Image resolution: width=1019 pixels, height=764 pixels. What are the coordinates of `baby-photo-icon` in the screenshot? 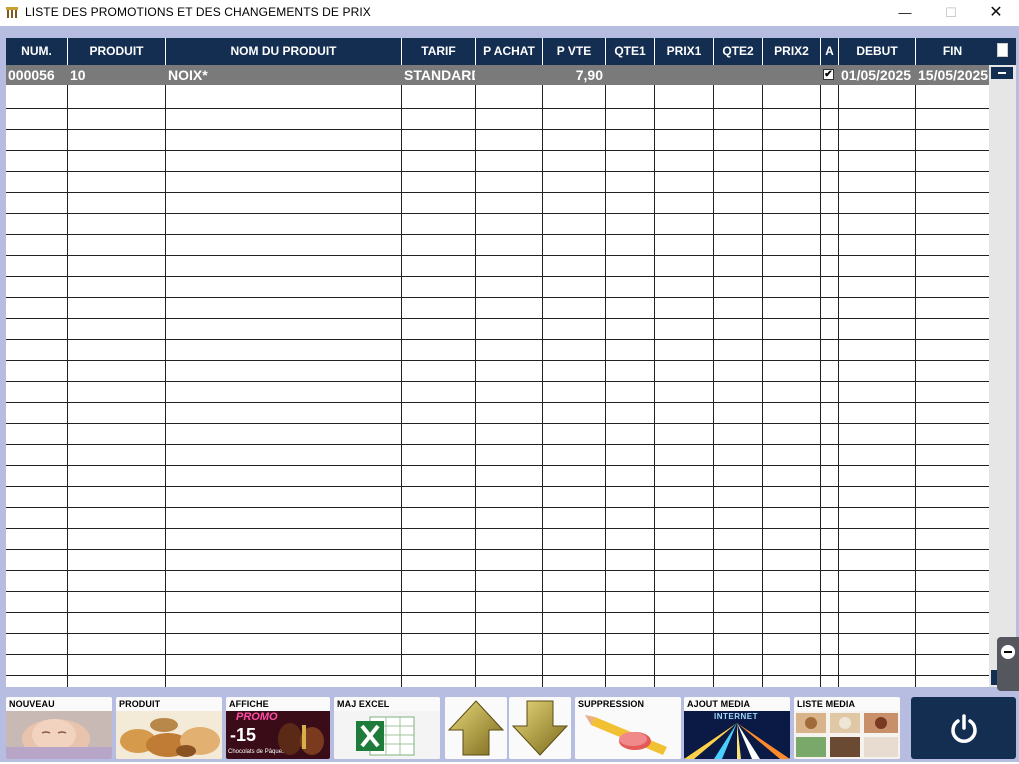 It's located at (59, 735).